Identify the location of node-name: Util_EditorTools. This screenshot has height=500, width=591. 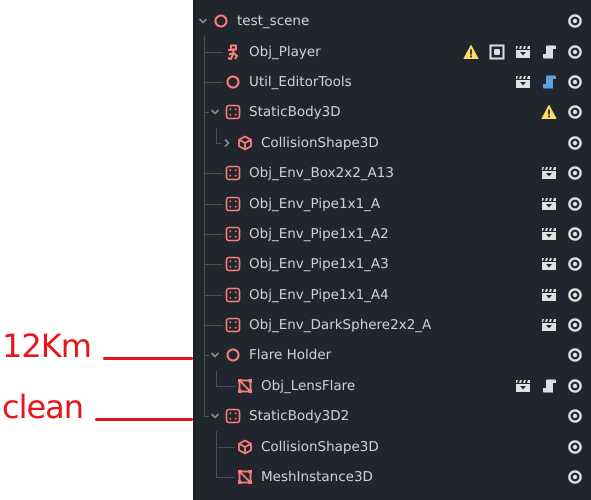
(382, 82).